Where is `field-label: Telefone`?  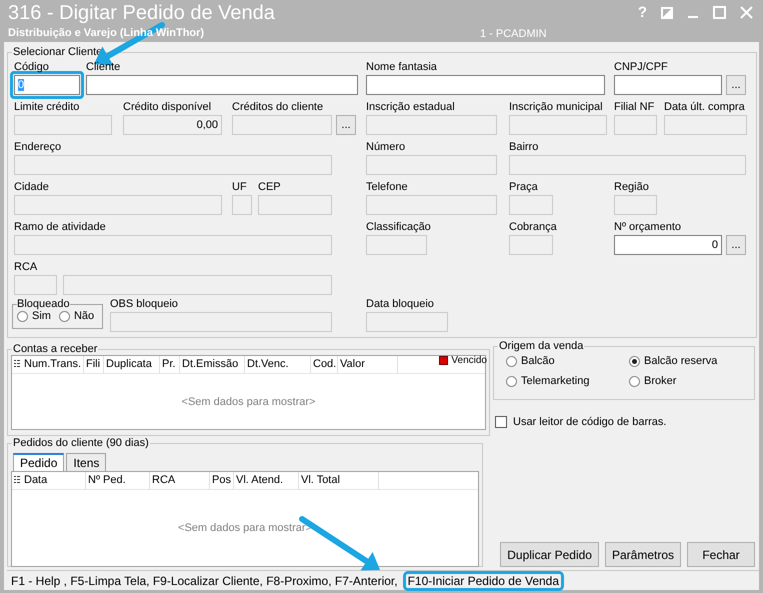 field-label: Telefone is located at coordinates (387, 188).